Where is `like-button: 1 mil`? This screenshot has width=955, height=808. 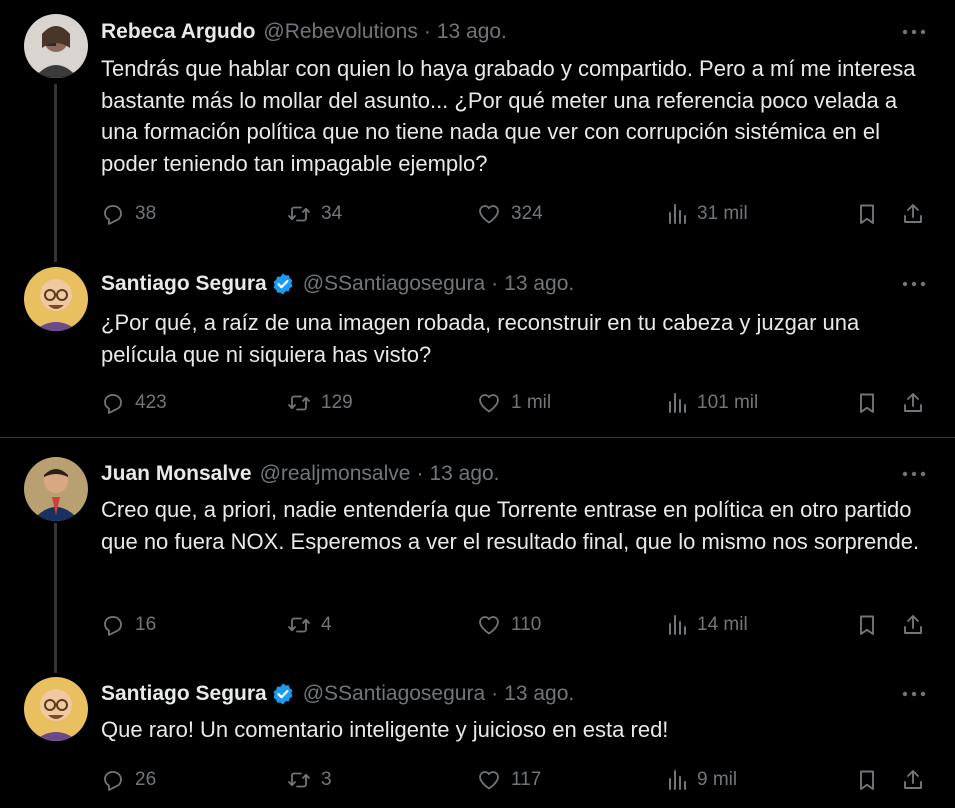
like-button: 1 mil is located at coordinates (514, 403).